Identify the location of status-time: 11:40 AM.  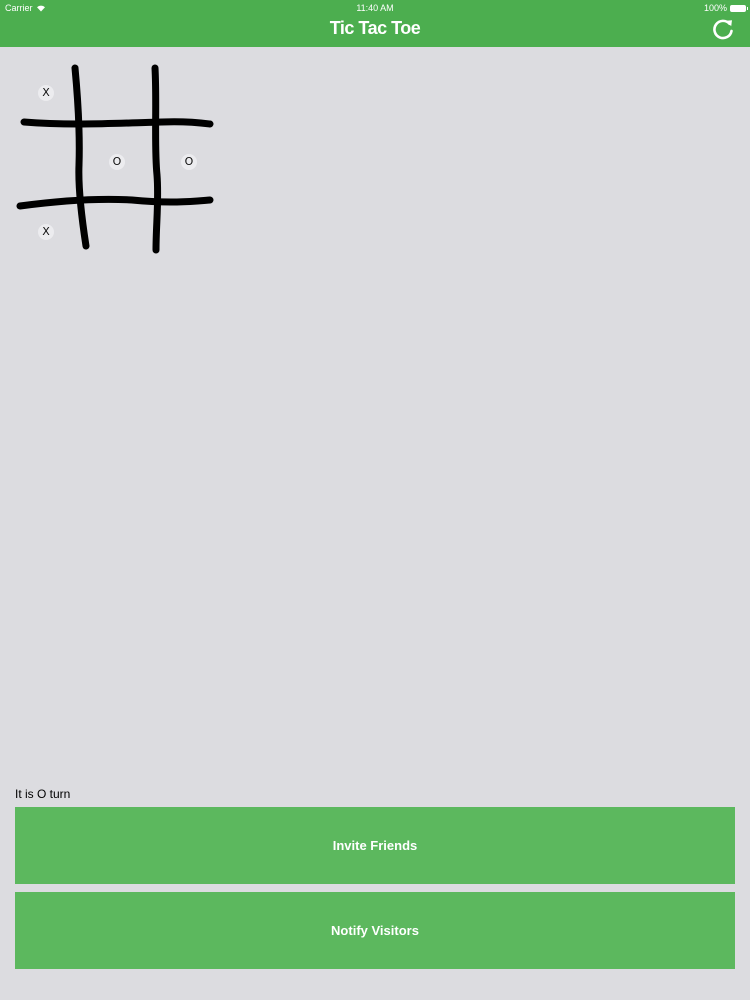
(375, 8).